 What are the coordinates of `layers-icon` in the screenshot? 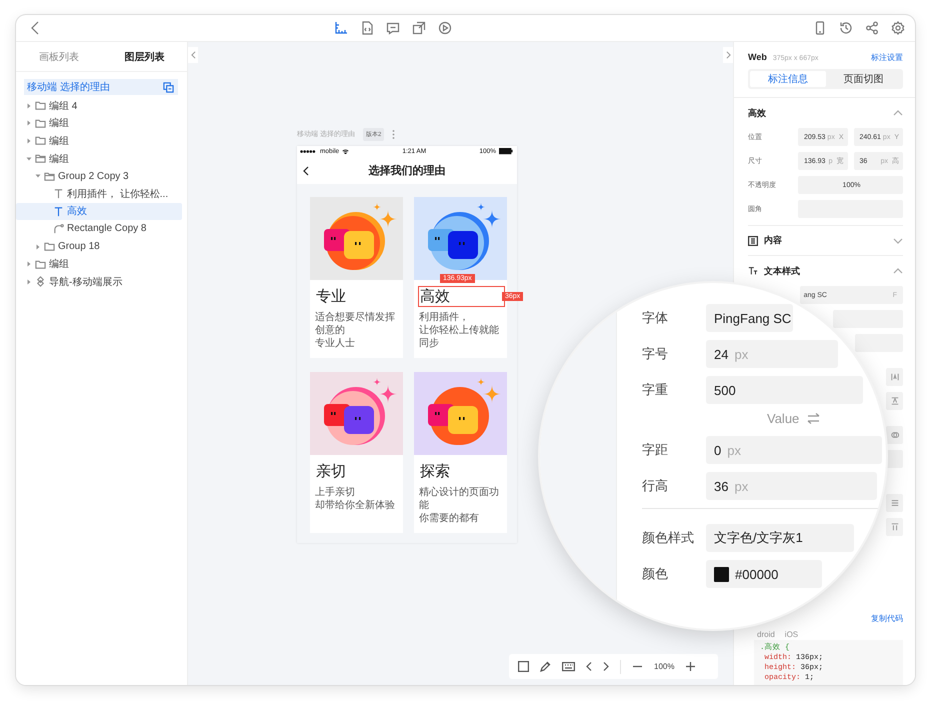 It's located at (168, 87).